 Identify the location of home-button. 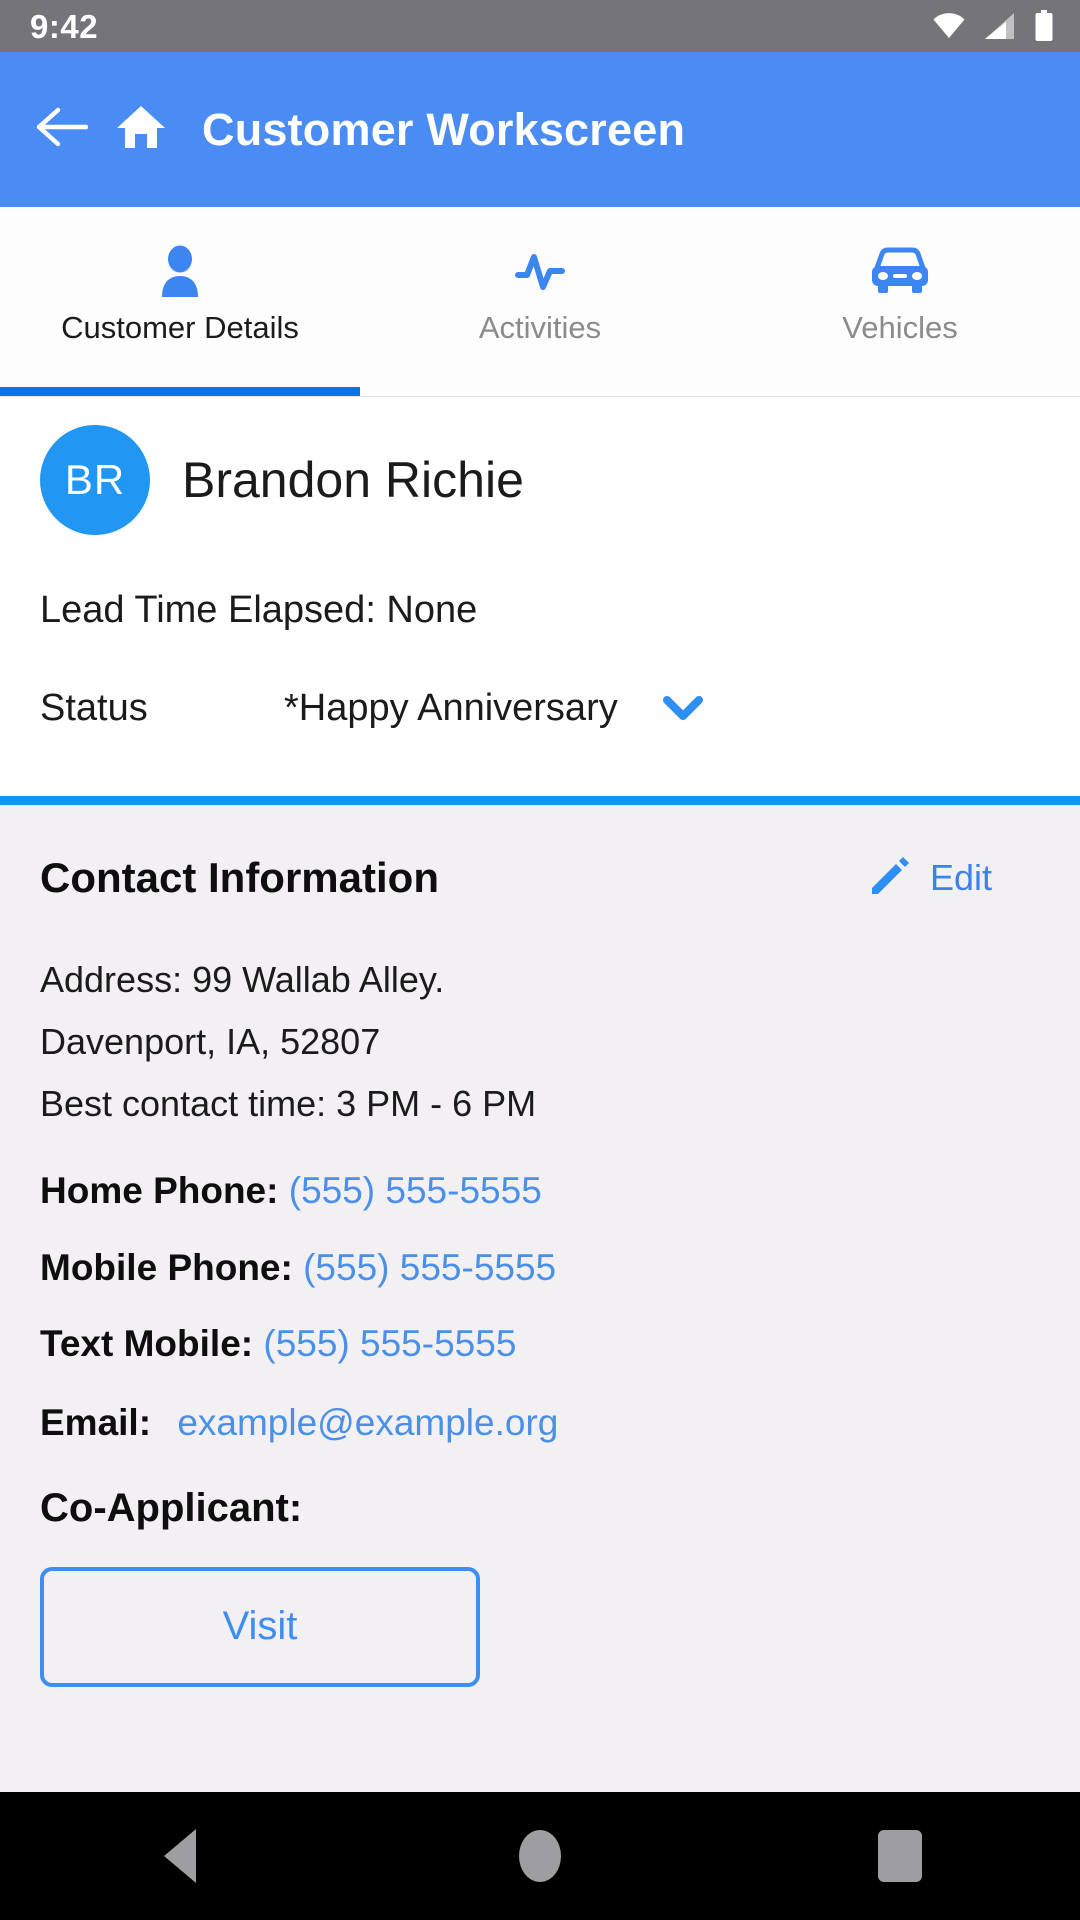
(141, 130).